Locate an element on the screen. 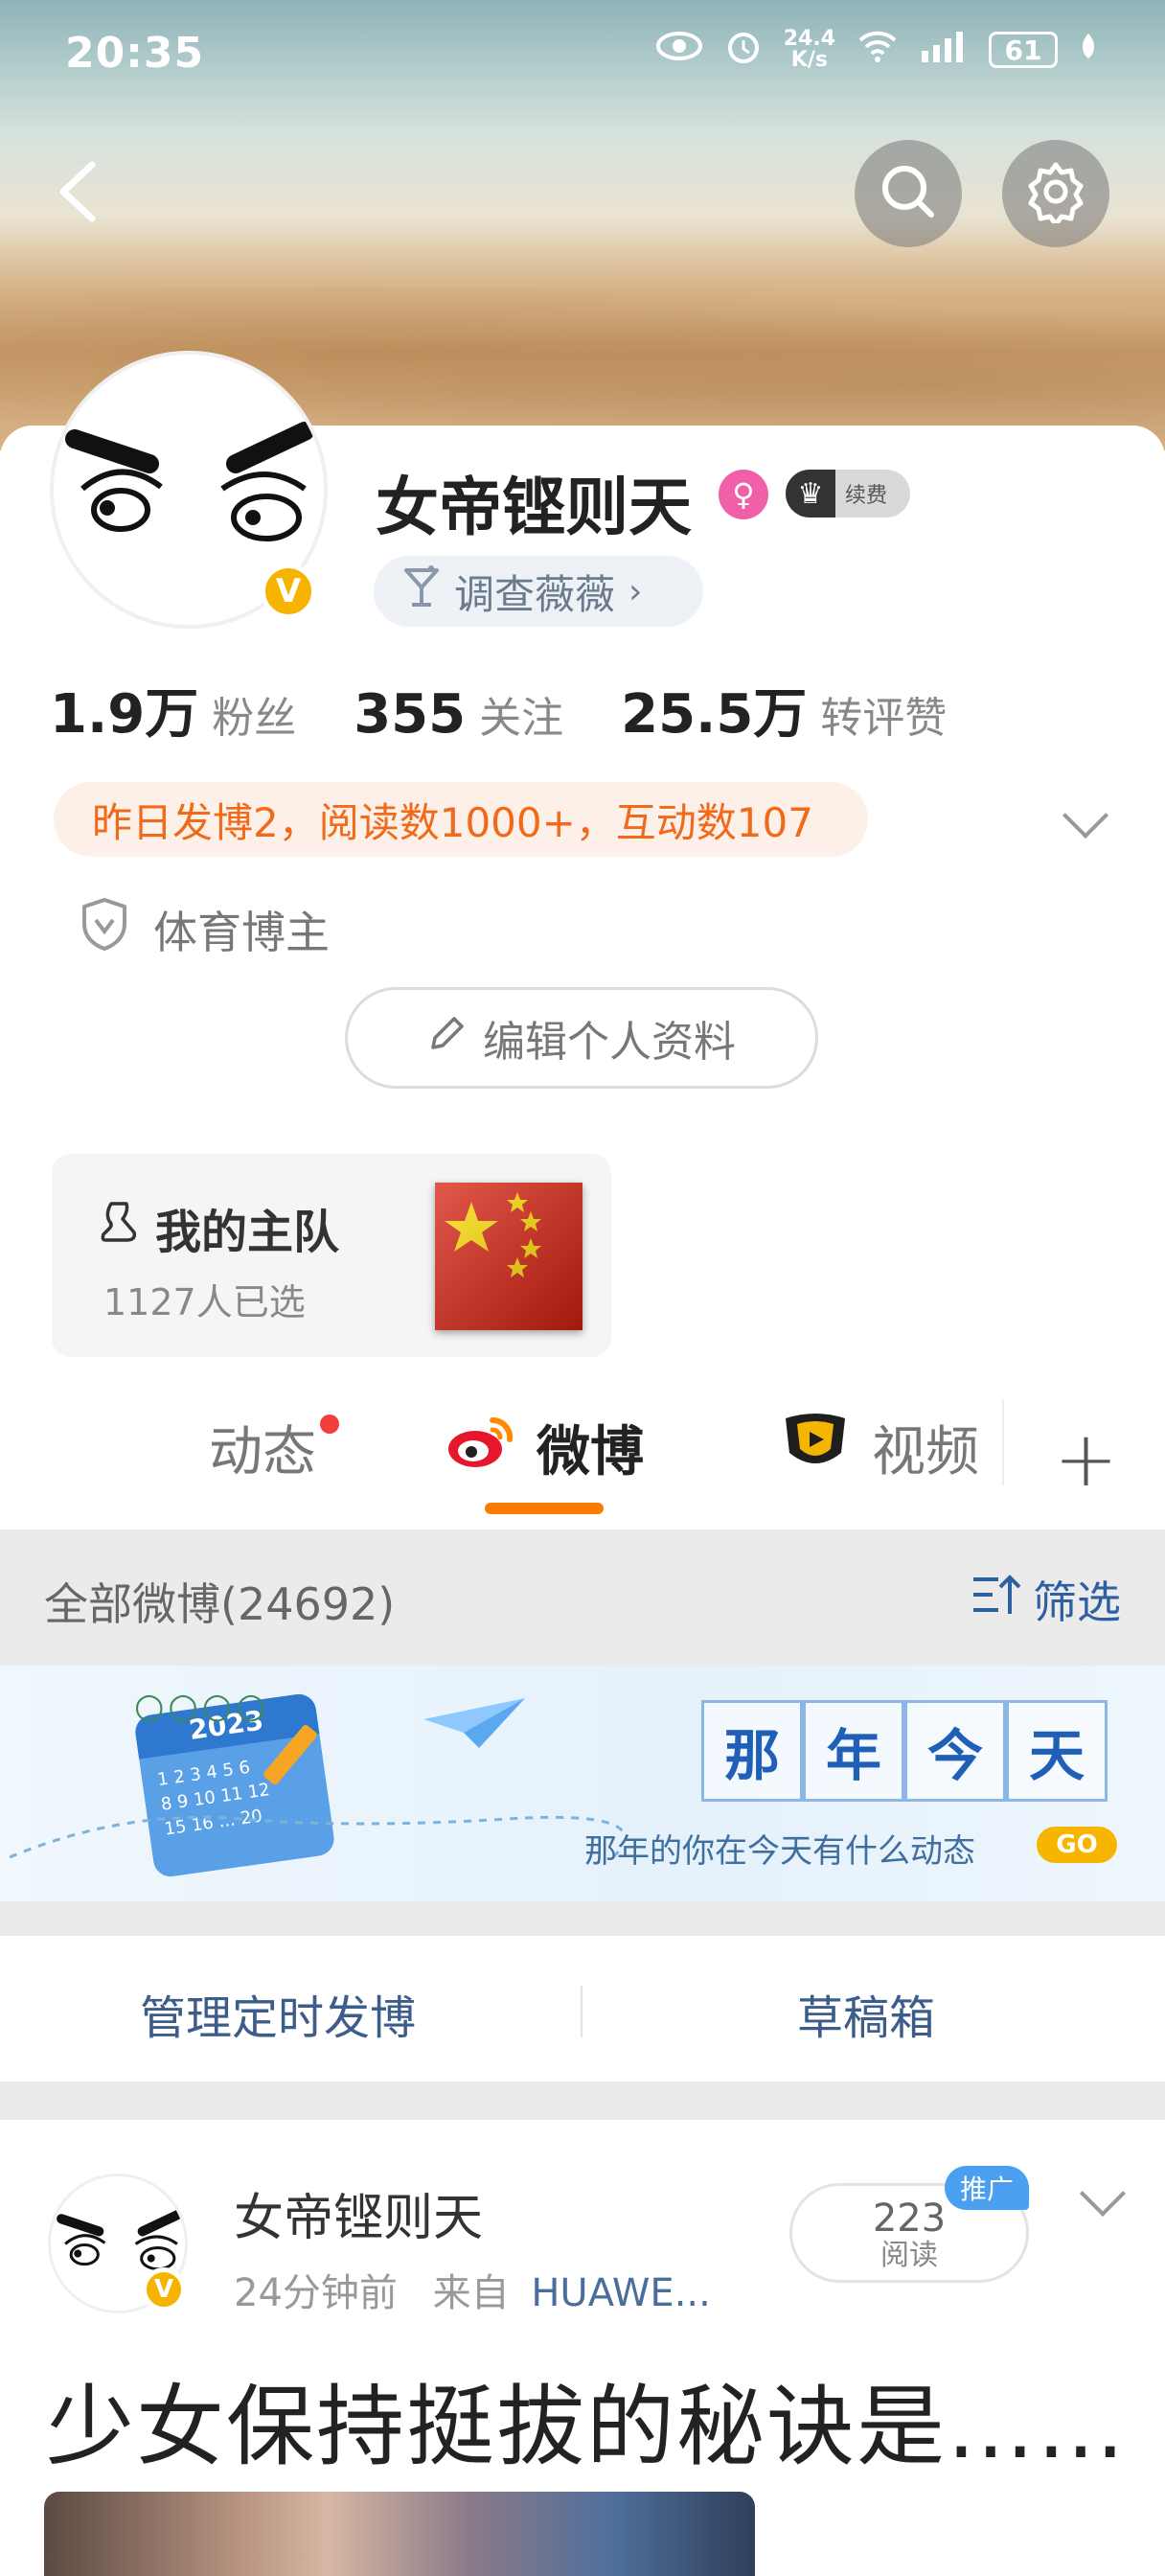  video-icon is located at coordinates (816, 1448).